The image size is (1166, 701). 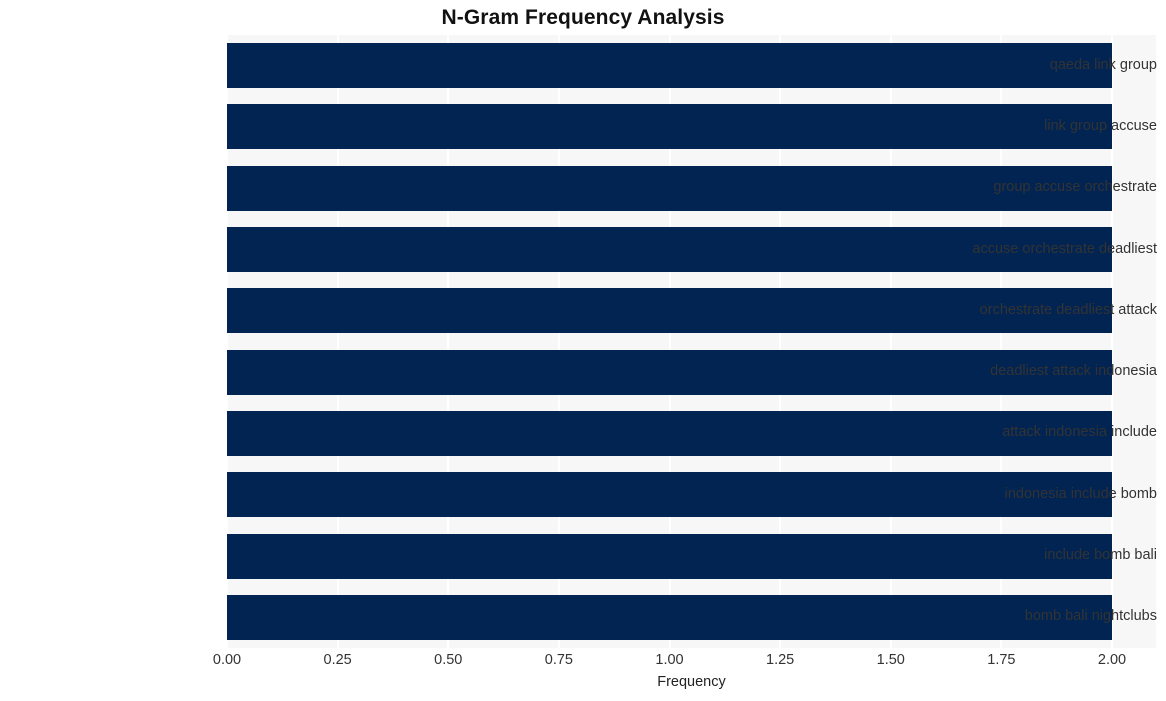 What do you see at coordinates (780, 660) in the screenshot?
I see `x-axis-tick-label: 1.25` at bounding box center [780, 660].